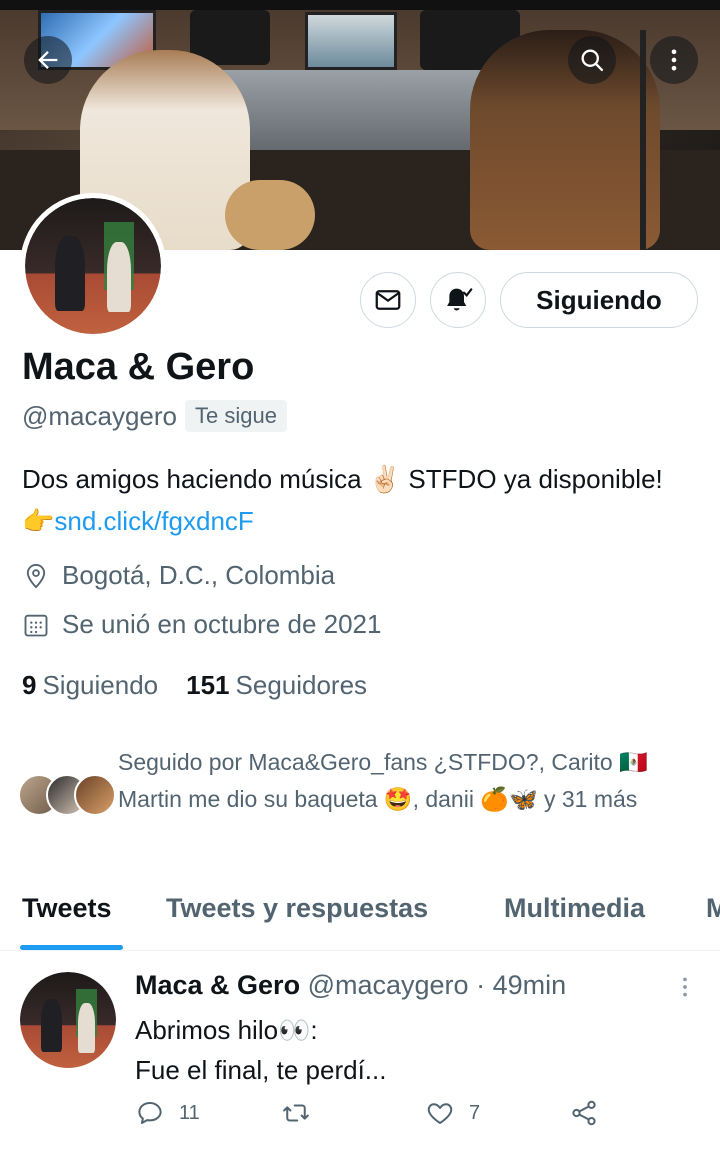 The image size is (720, 1165). Describe the element at coordinates (270, 215) in the screenshot. I see `banner-guitar` at that location.